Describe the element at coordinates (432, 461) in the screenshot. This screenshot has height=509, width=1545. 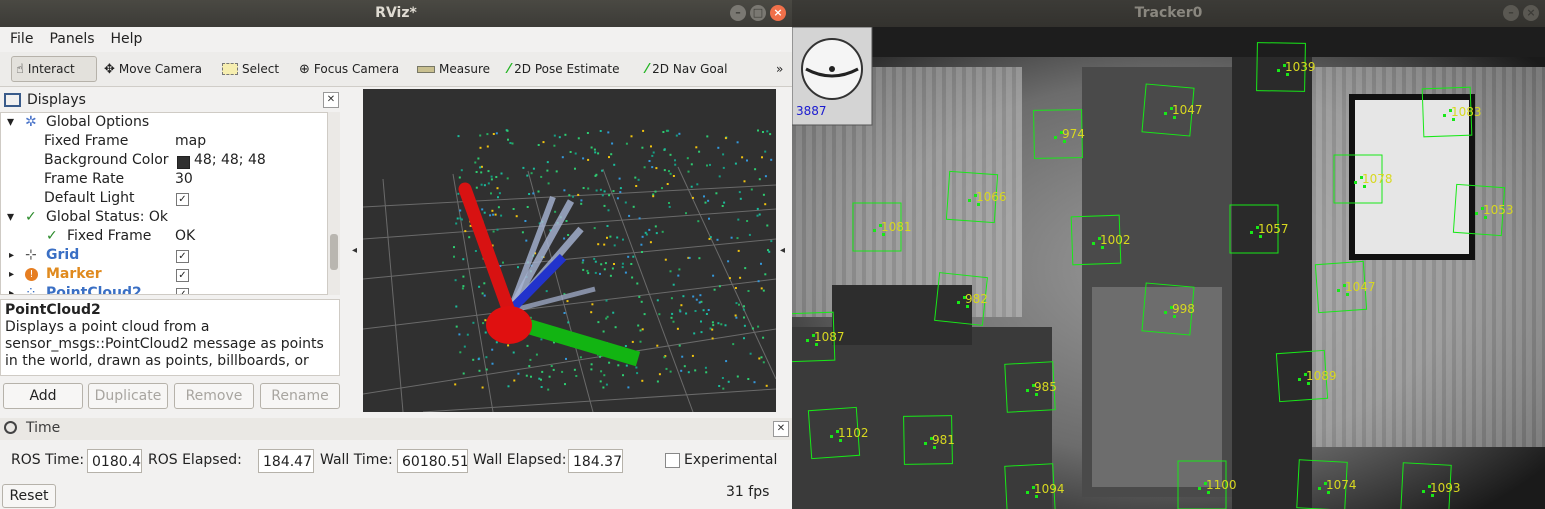
I see `wall-time-field: 60180.51` at that location.